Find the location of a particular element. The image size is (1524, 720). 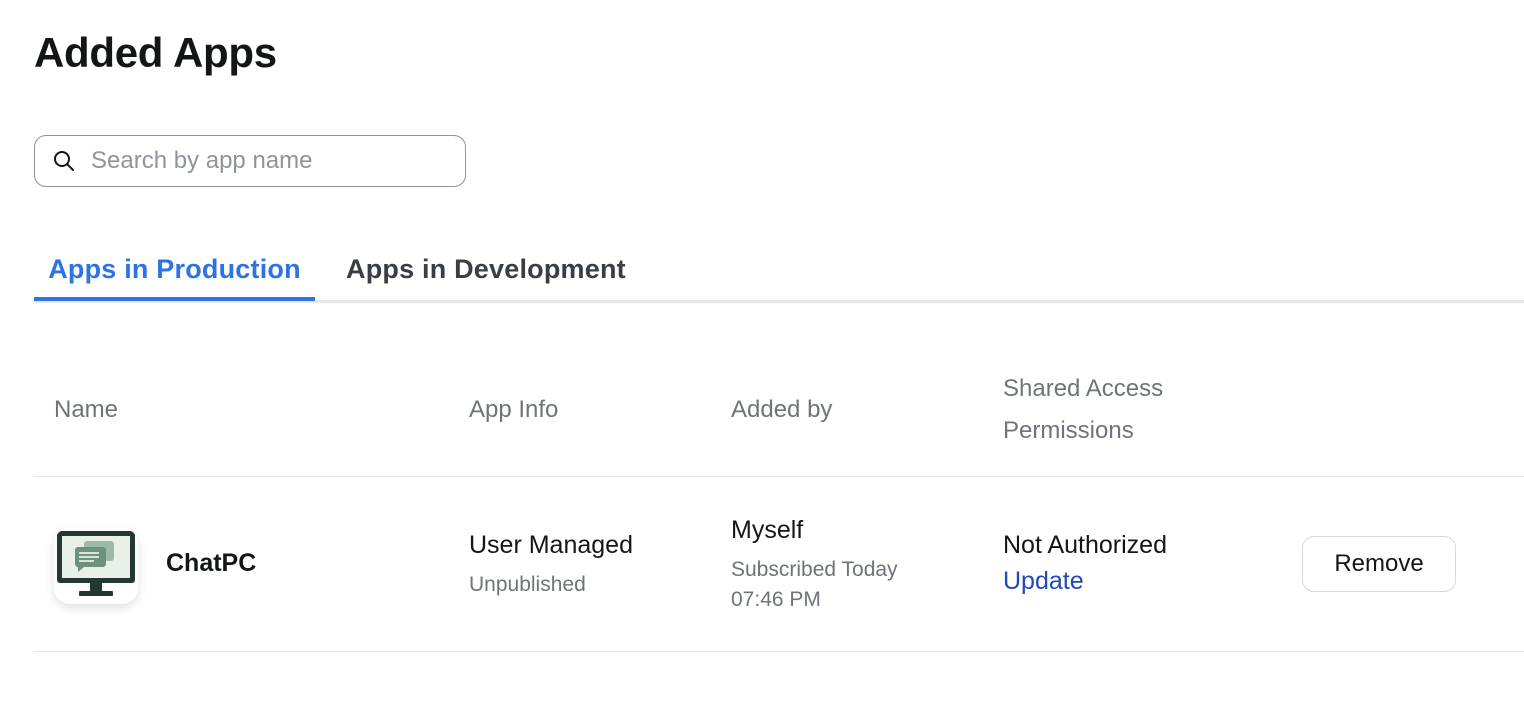

computer-chat-icon is located at coordinates (96, 566).